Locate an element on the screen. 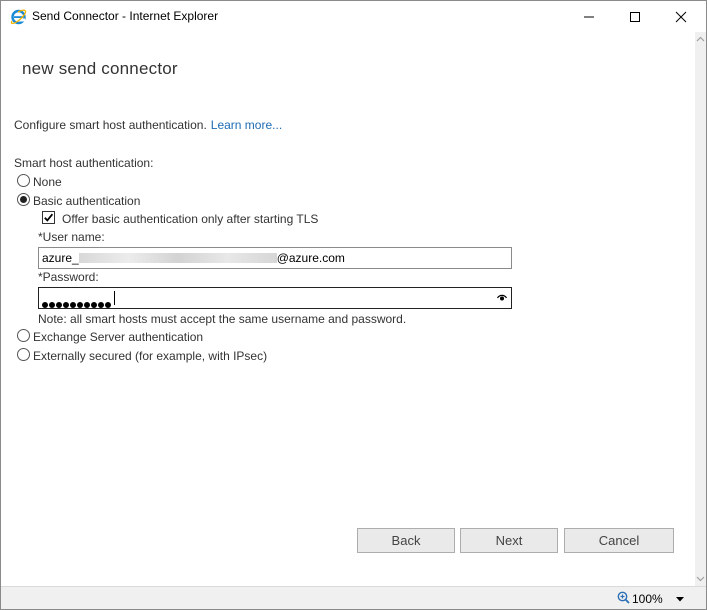 This screenshot has height=610, width=707. text-caret is located at coordinates (114, 298).